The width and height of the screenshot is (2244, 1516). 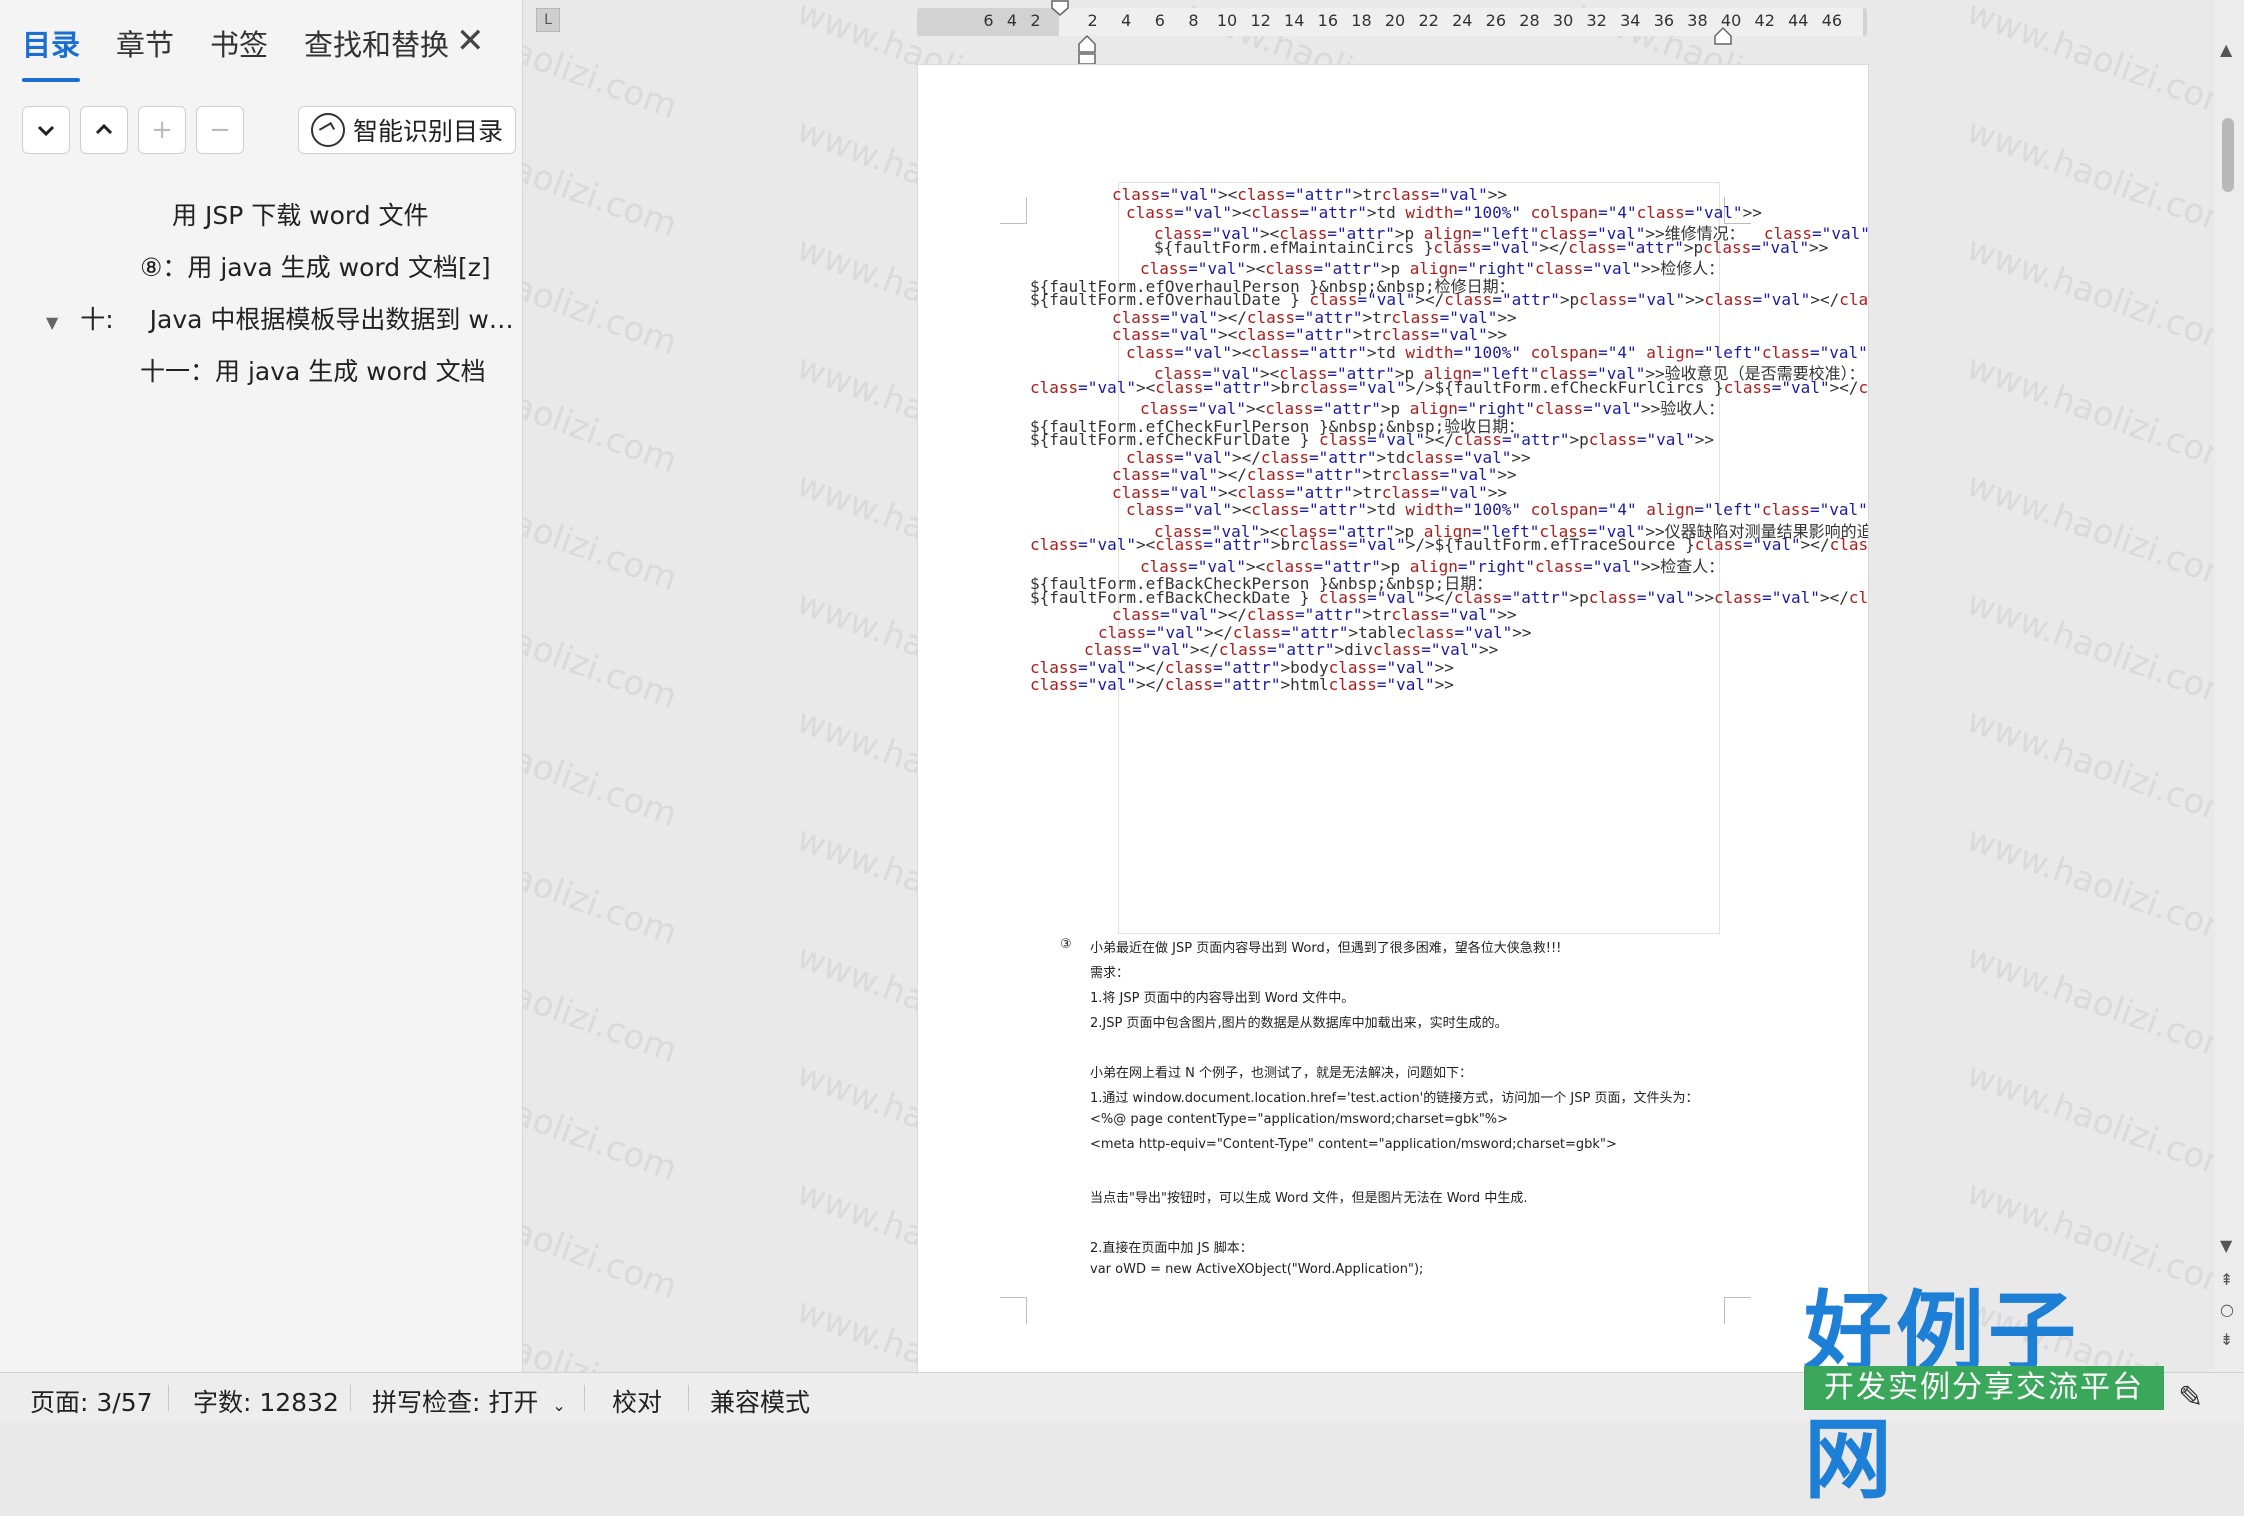 I want to click on remove-entry-button: −, so click(x=220, y=130).